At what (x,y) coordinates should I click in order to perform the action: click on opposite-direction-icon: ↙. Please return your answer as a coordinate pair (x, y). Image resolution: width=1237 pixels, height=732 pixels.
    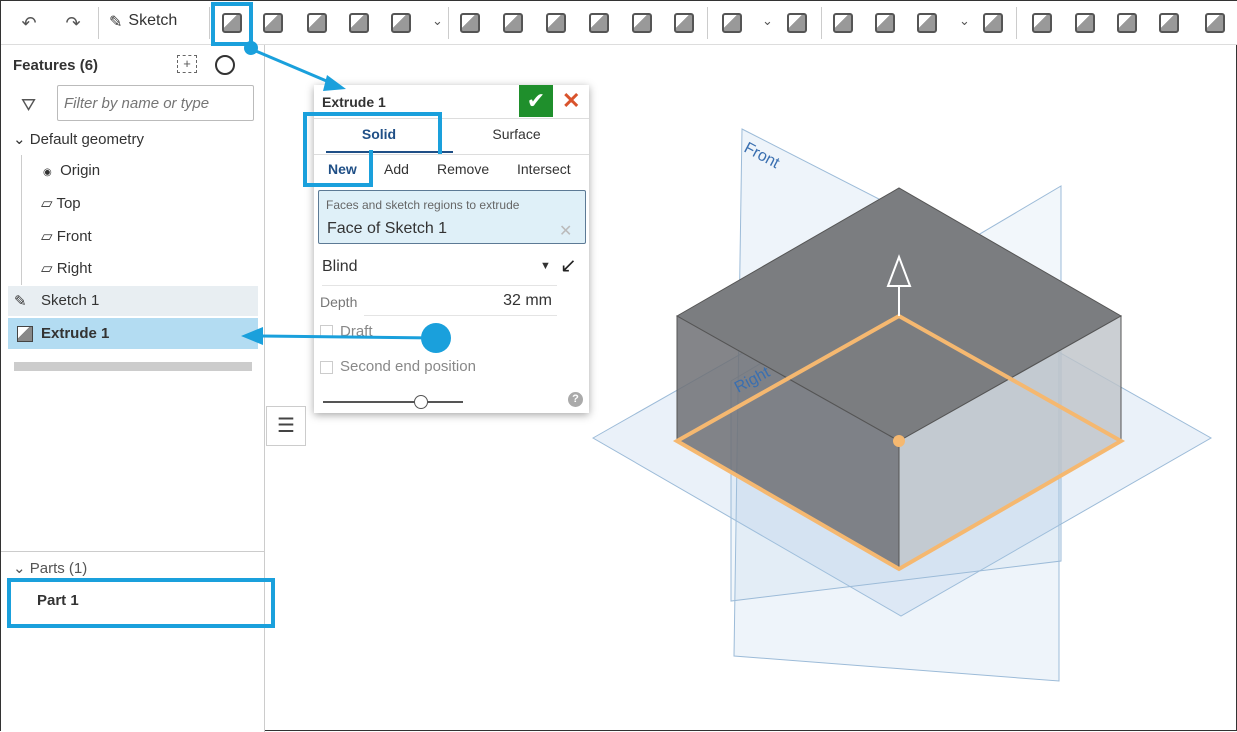
    Looking at the image, I should click on (568, 265).